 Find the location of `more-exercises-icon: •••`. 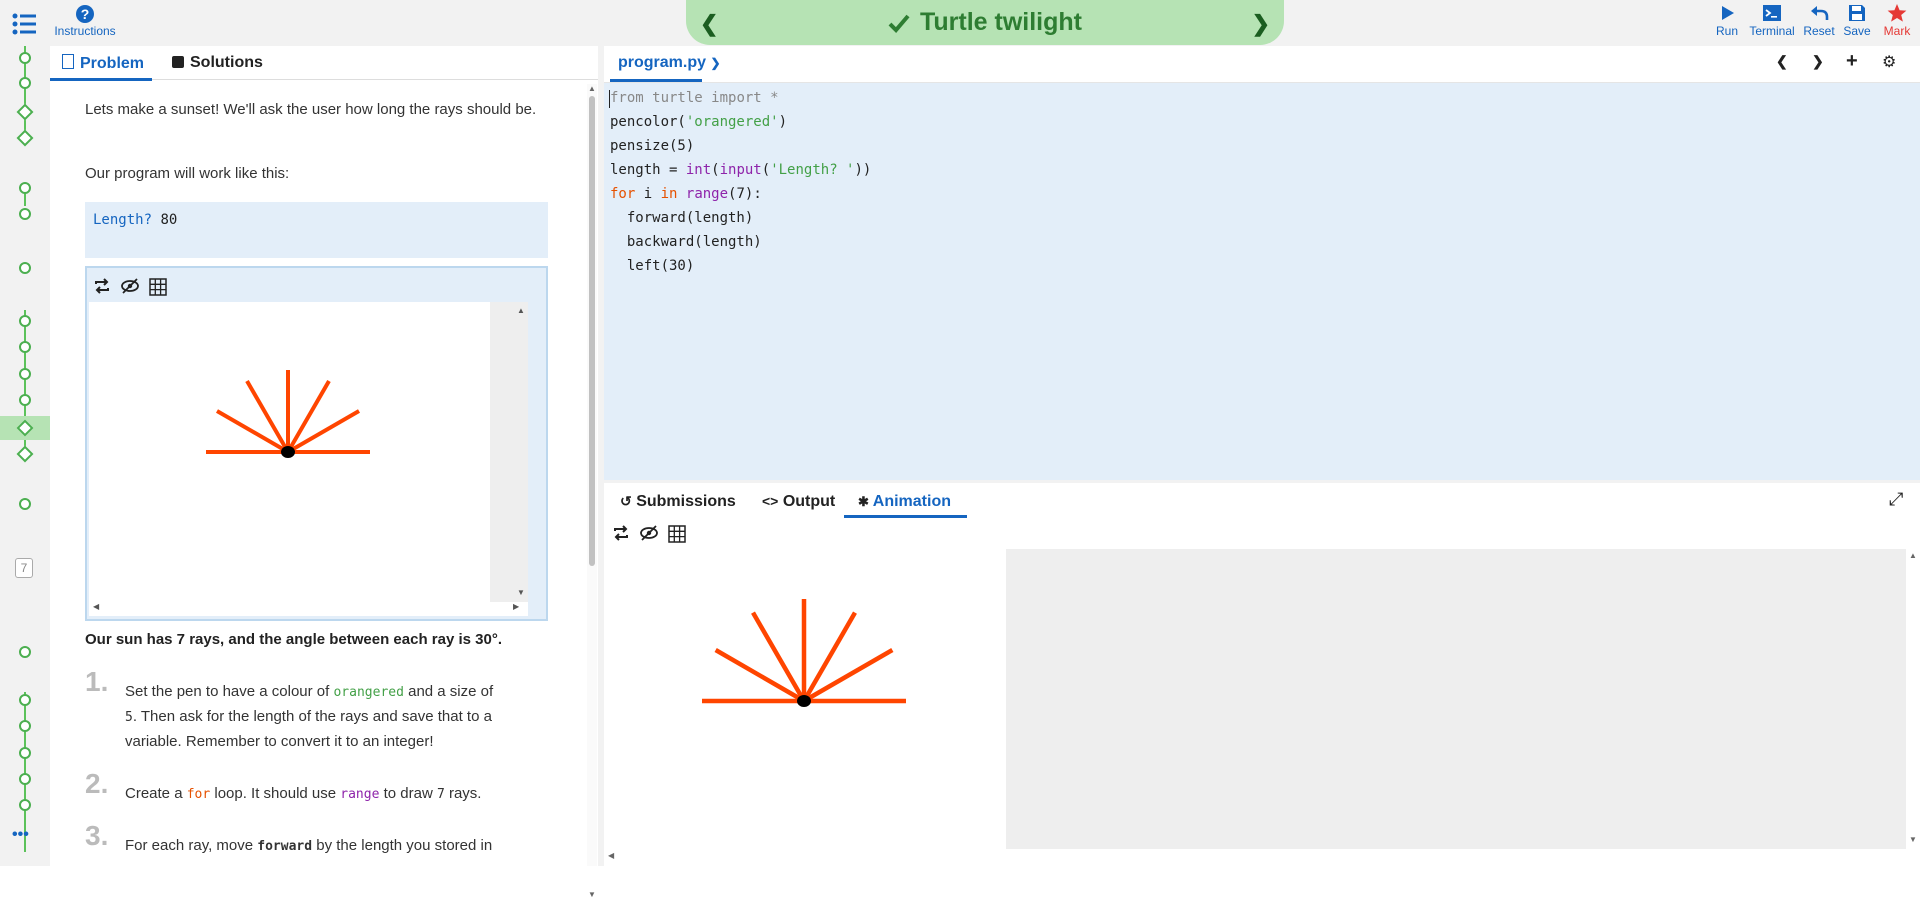

more-exercises-icon: ••• is located at coordinates (20, 835).